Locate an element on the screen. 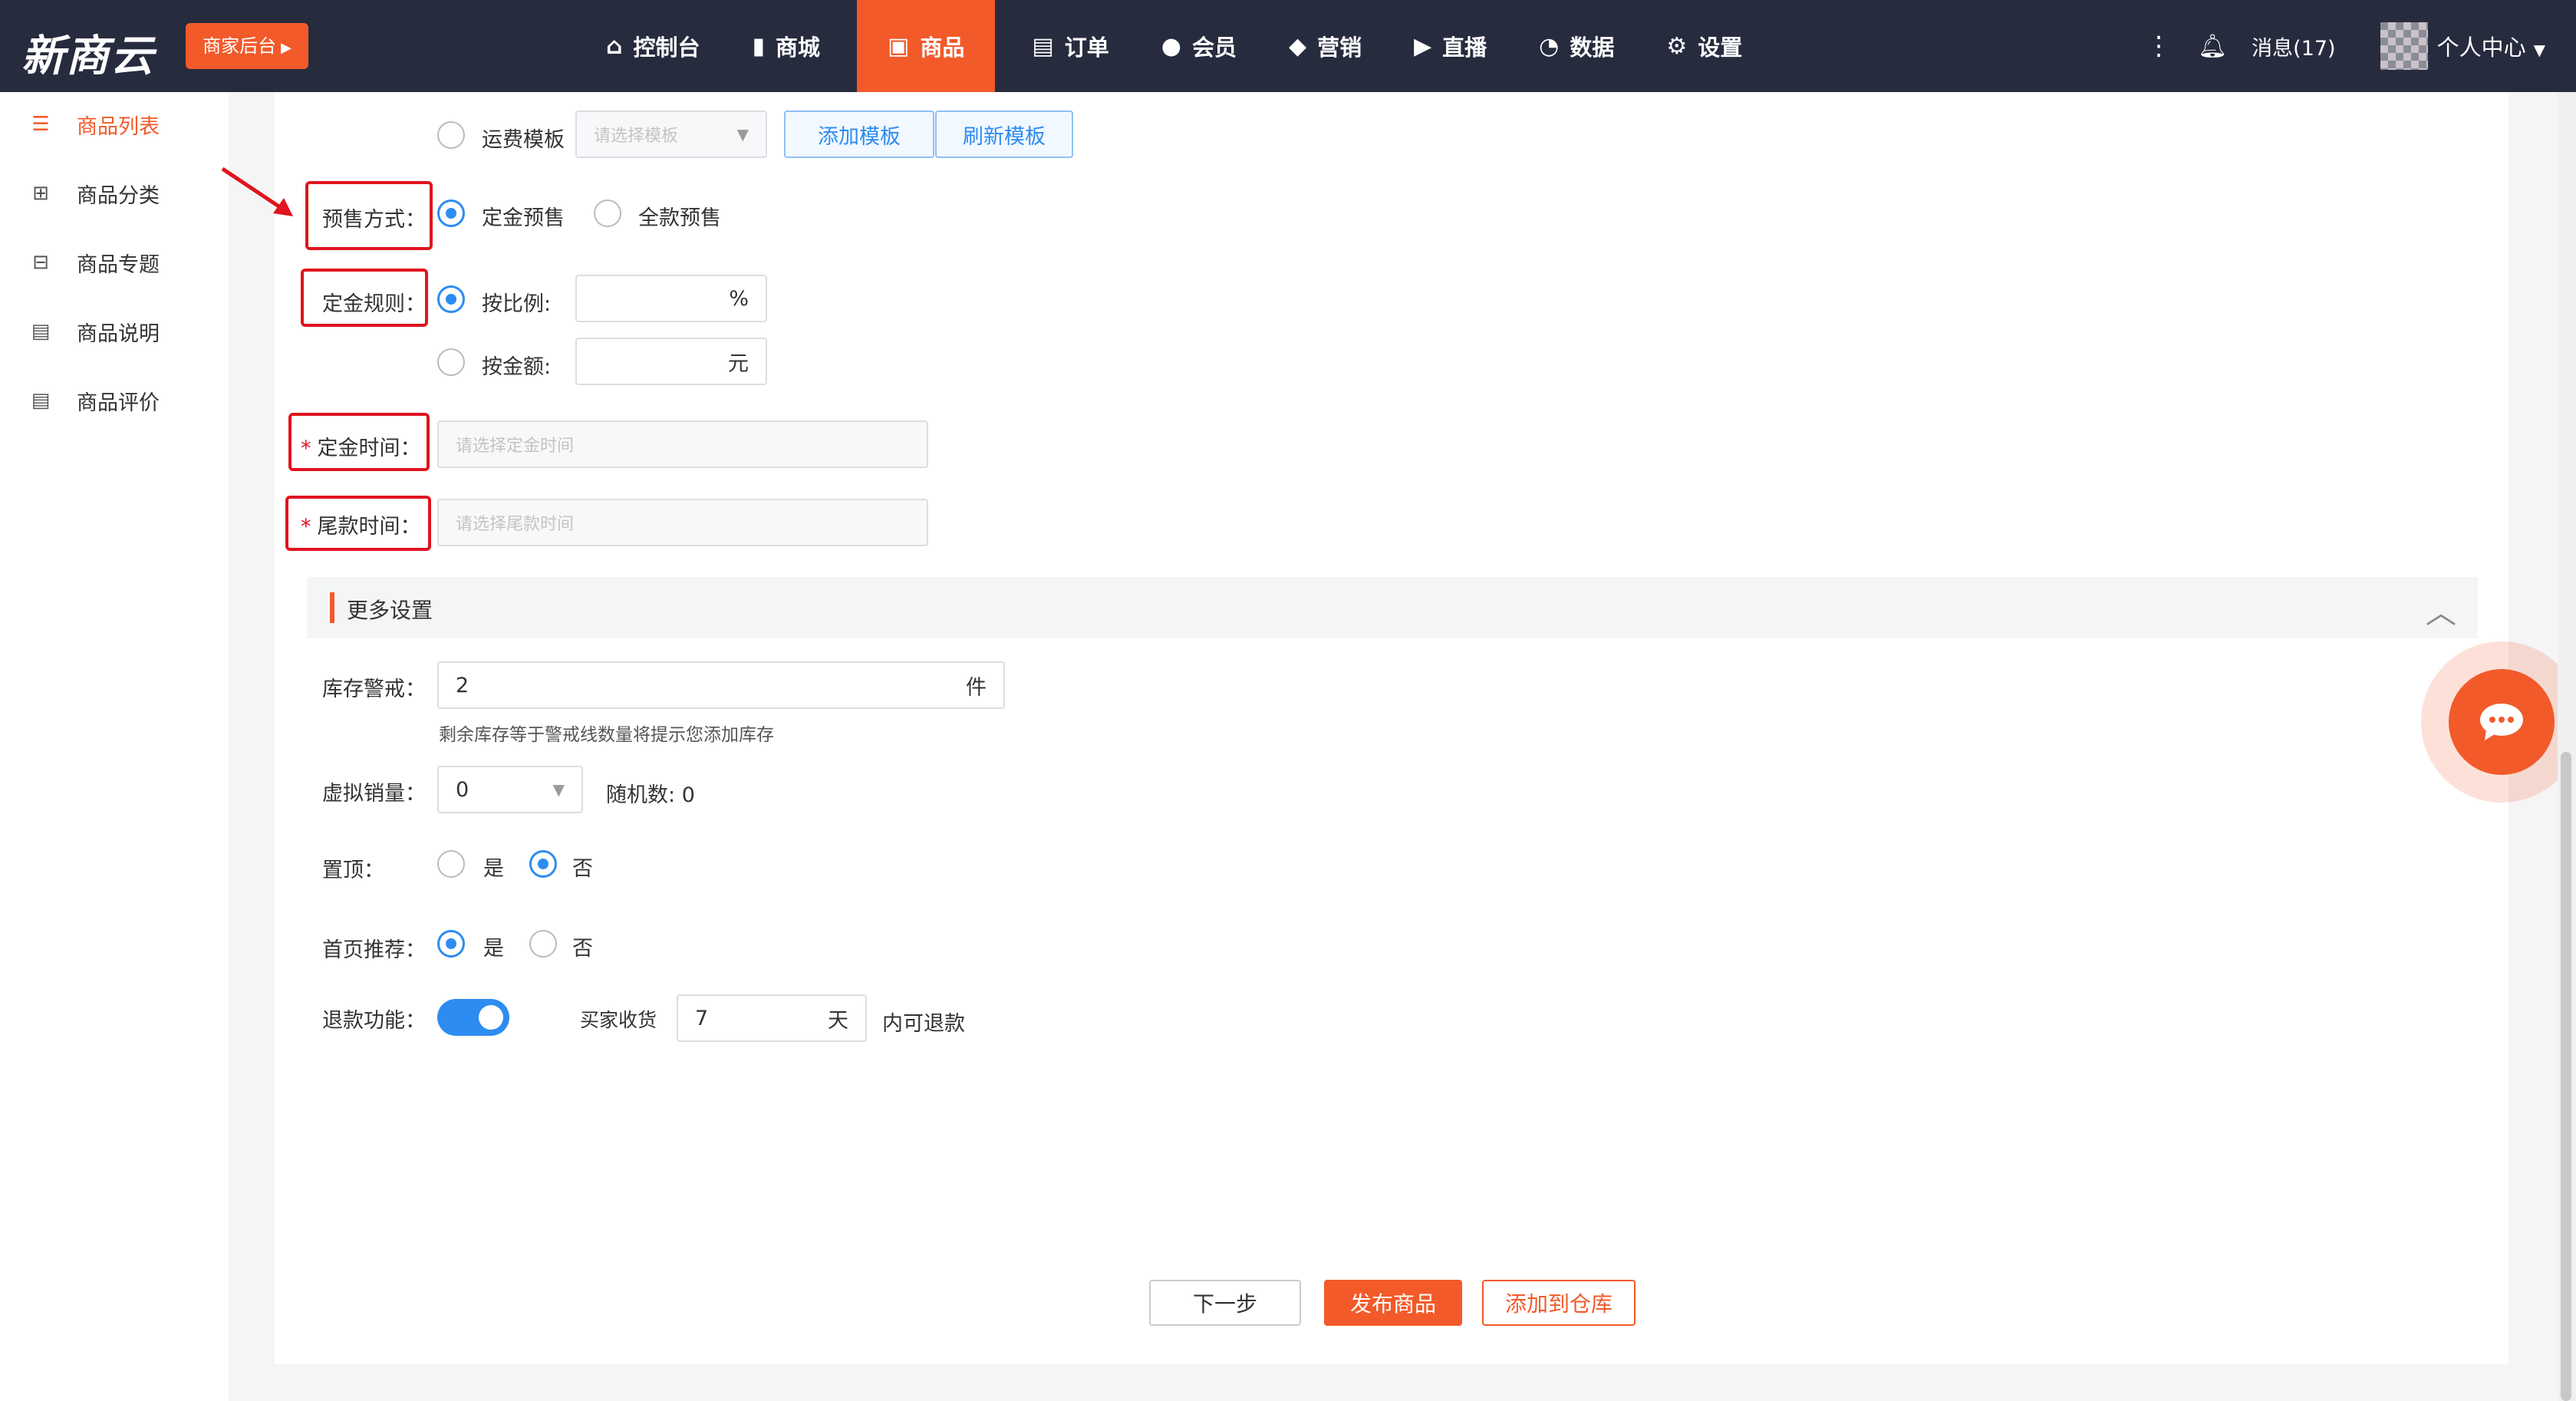 The width and height of the screenshot is (2576, 1401). add-to-warehouse-button: 添加到仓库 is located at coordinates (1559, 1303).